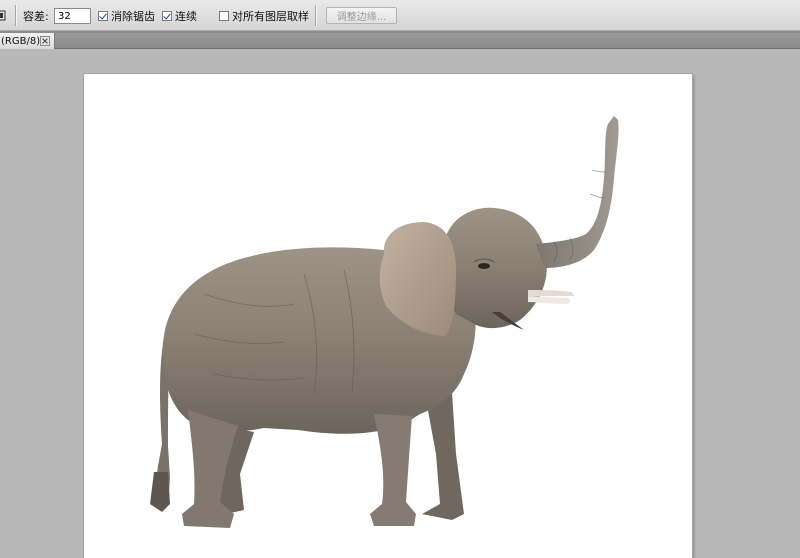 This screenshot has width=800, height=558. What do you see at coordinates (45, 41) in the screenshot?
I see `close-icon` at bounding box center [45, 41].